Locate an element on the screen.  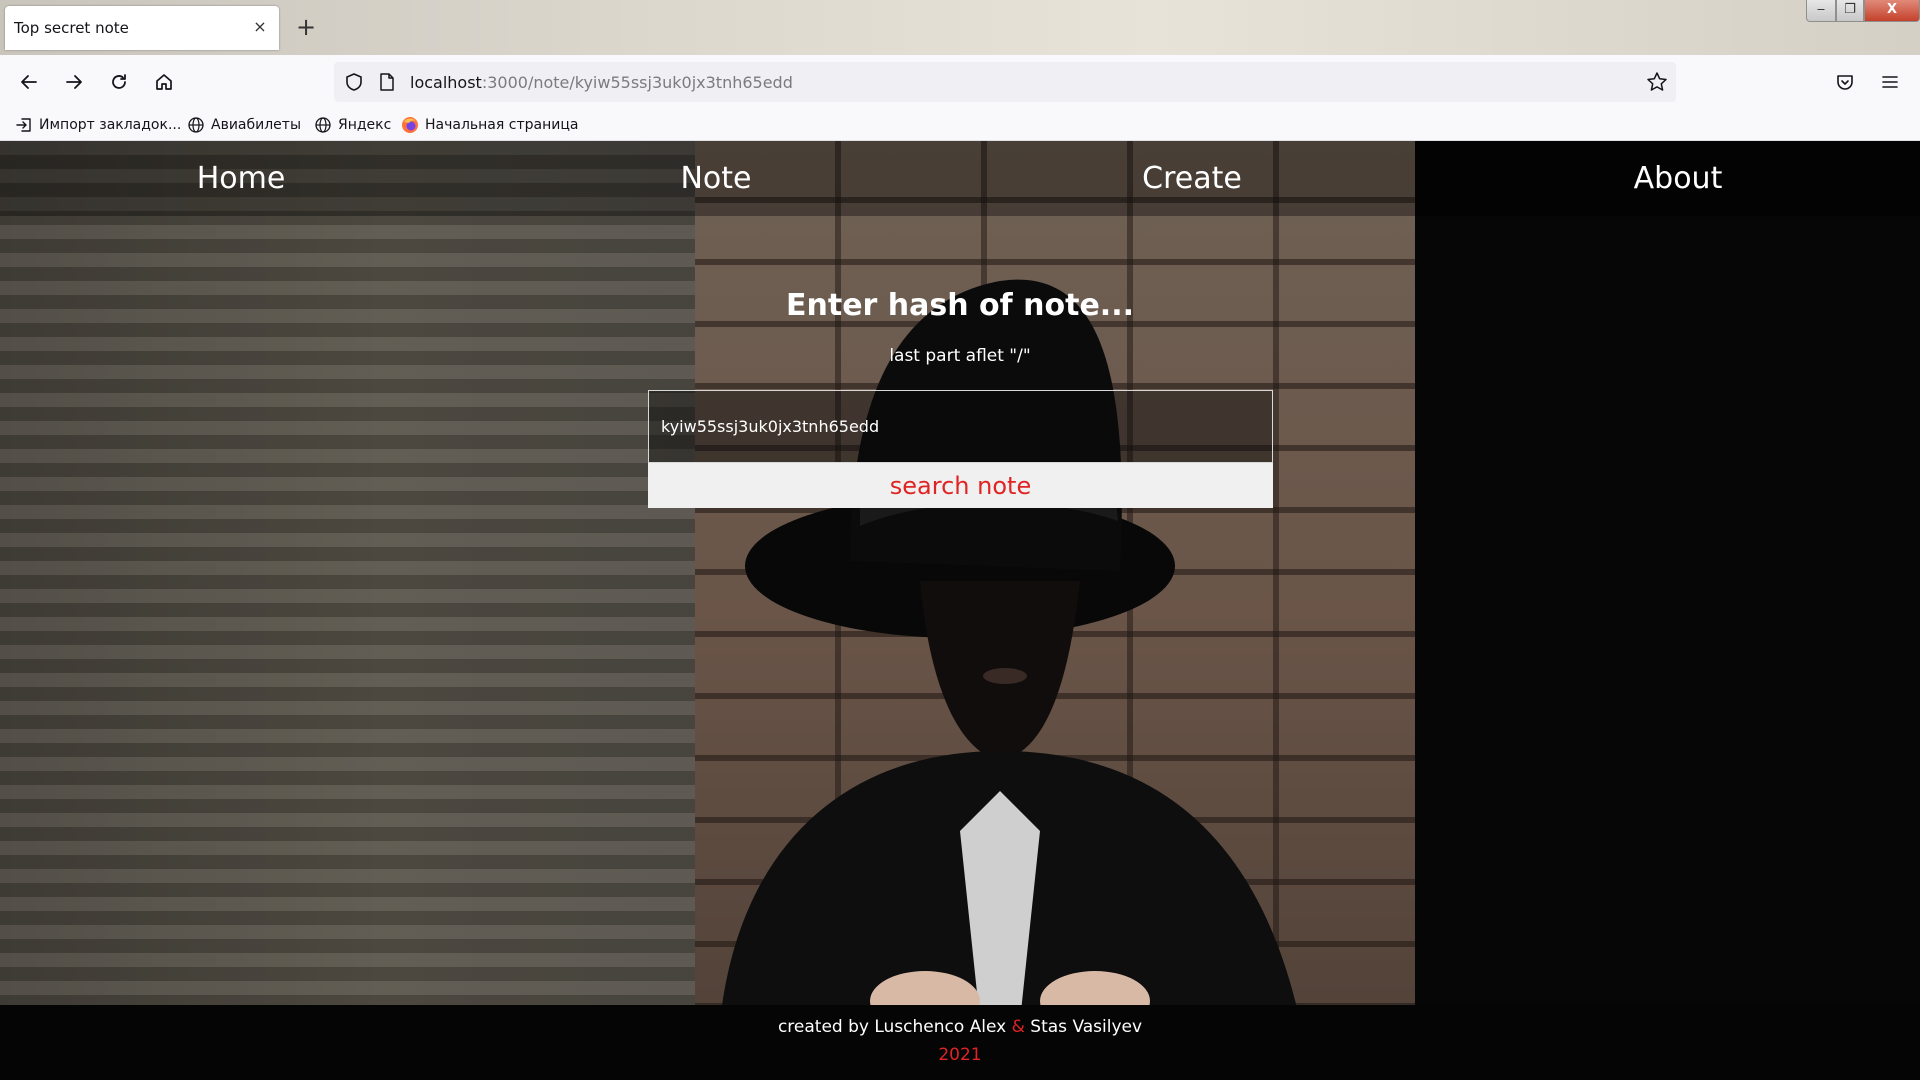
search-note-button: search note is located at coordinates (960, 485).